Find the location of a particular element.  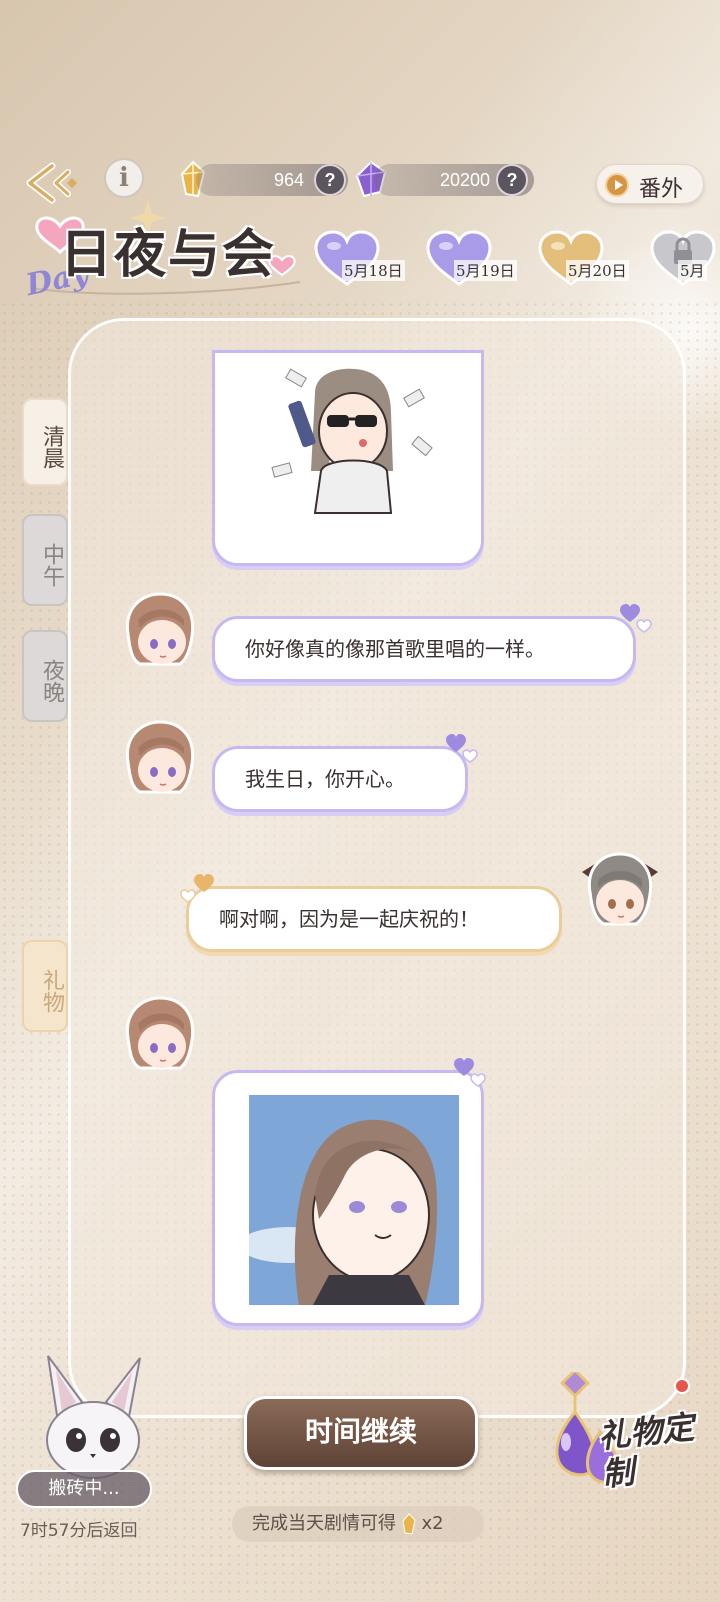

tab-gift: 礼物 is located at coordinates (45, 986).